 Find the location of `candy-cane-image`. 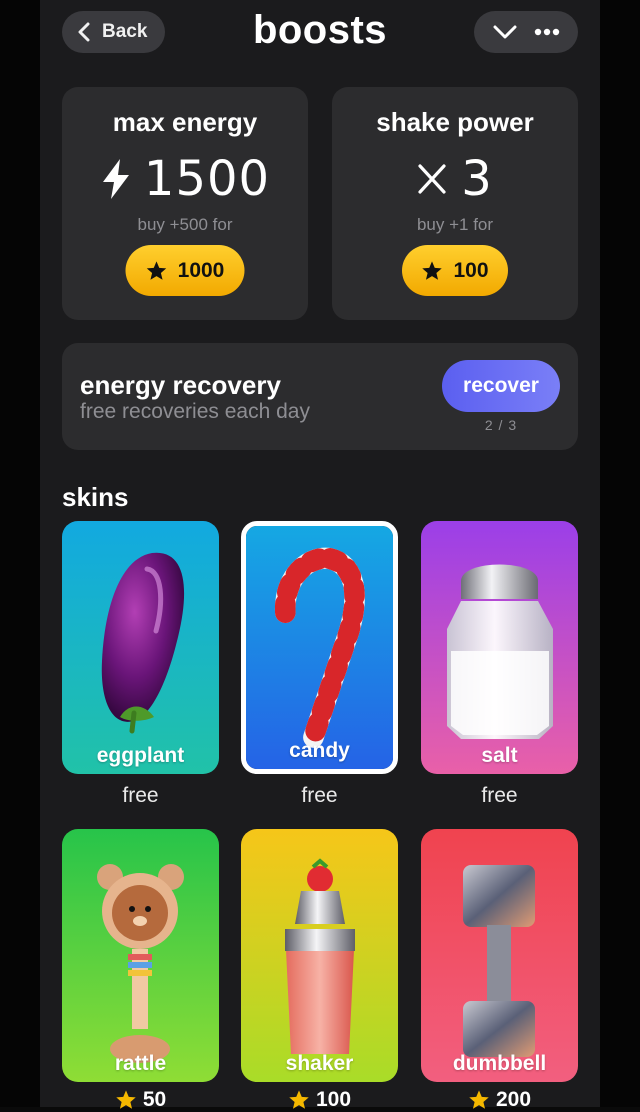

candy-cane-image is located at coordinates (319, 647).